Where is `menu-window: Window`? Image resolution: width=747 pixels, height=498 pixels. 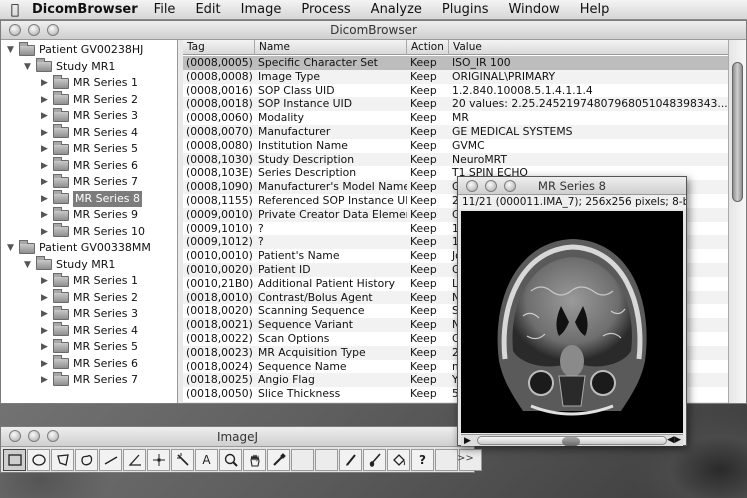 menu-window: Window is located at coordinates (533, 9).